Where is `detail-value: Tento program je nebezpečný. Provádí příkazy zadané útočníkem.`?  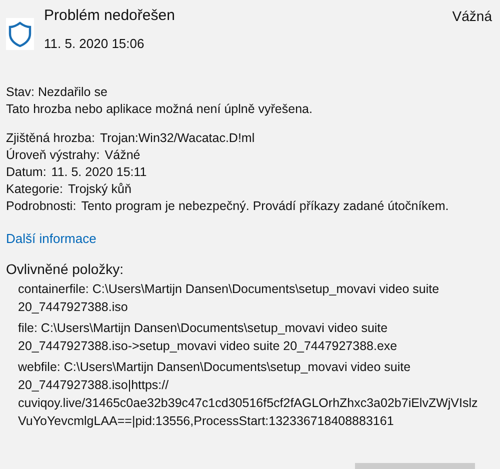 detail-value: Tento program je nebezpečný. Provádí příkazy zadané útočníkem. is located at coordinates (265, 206).